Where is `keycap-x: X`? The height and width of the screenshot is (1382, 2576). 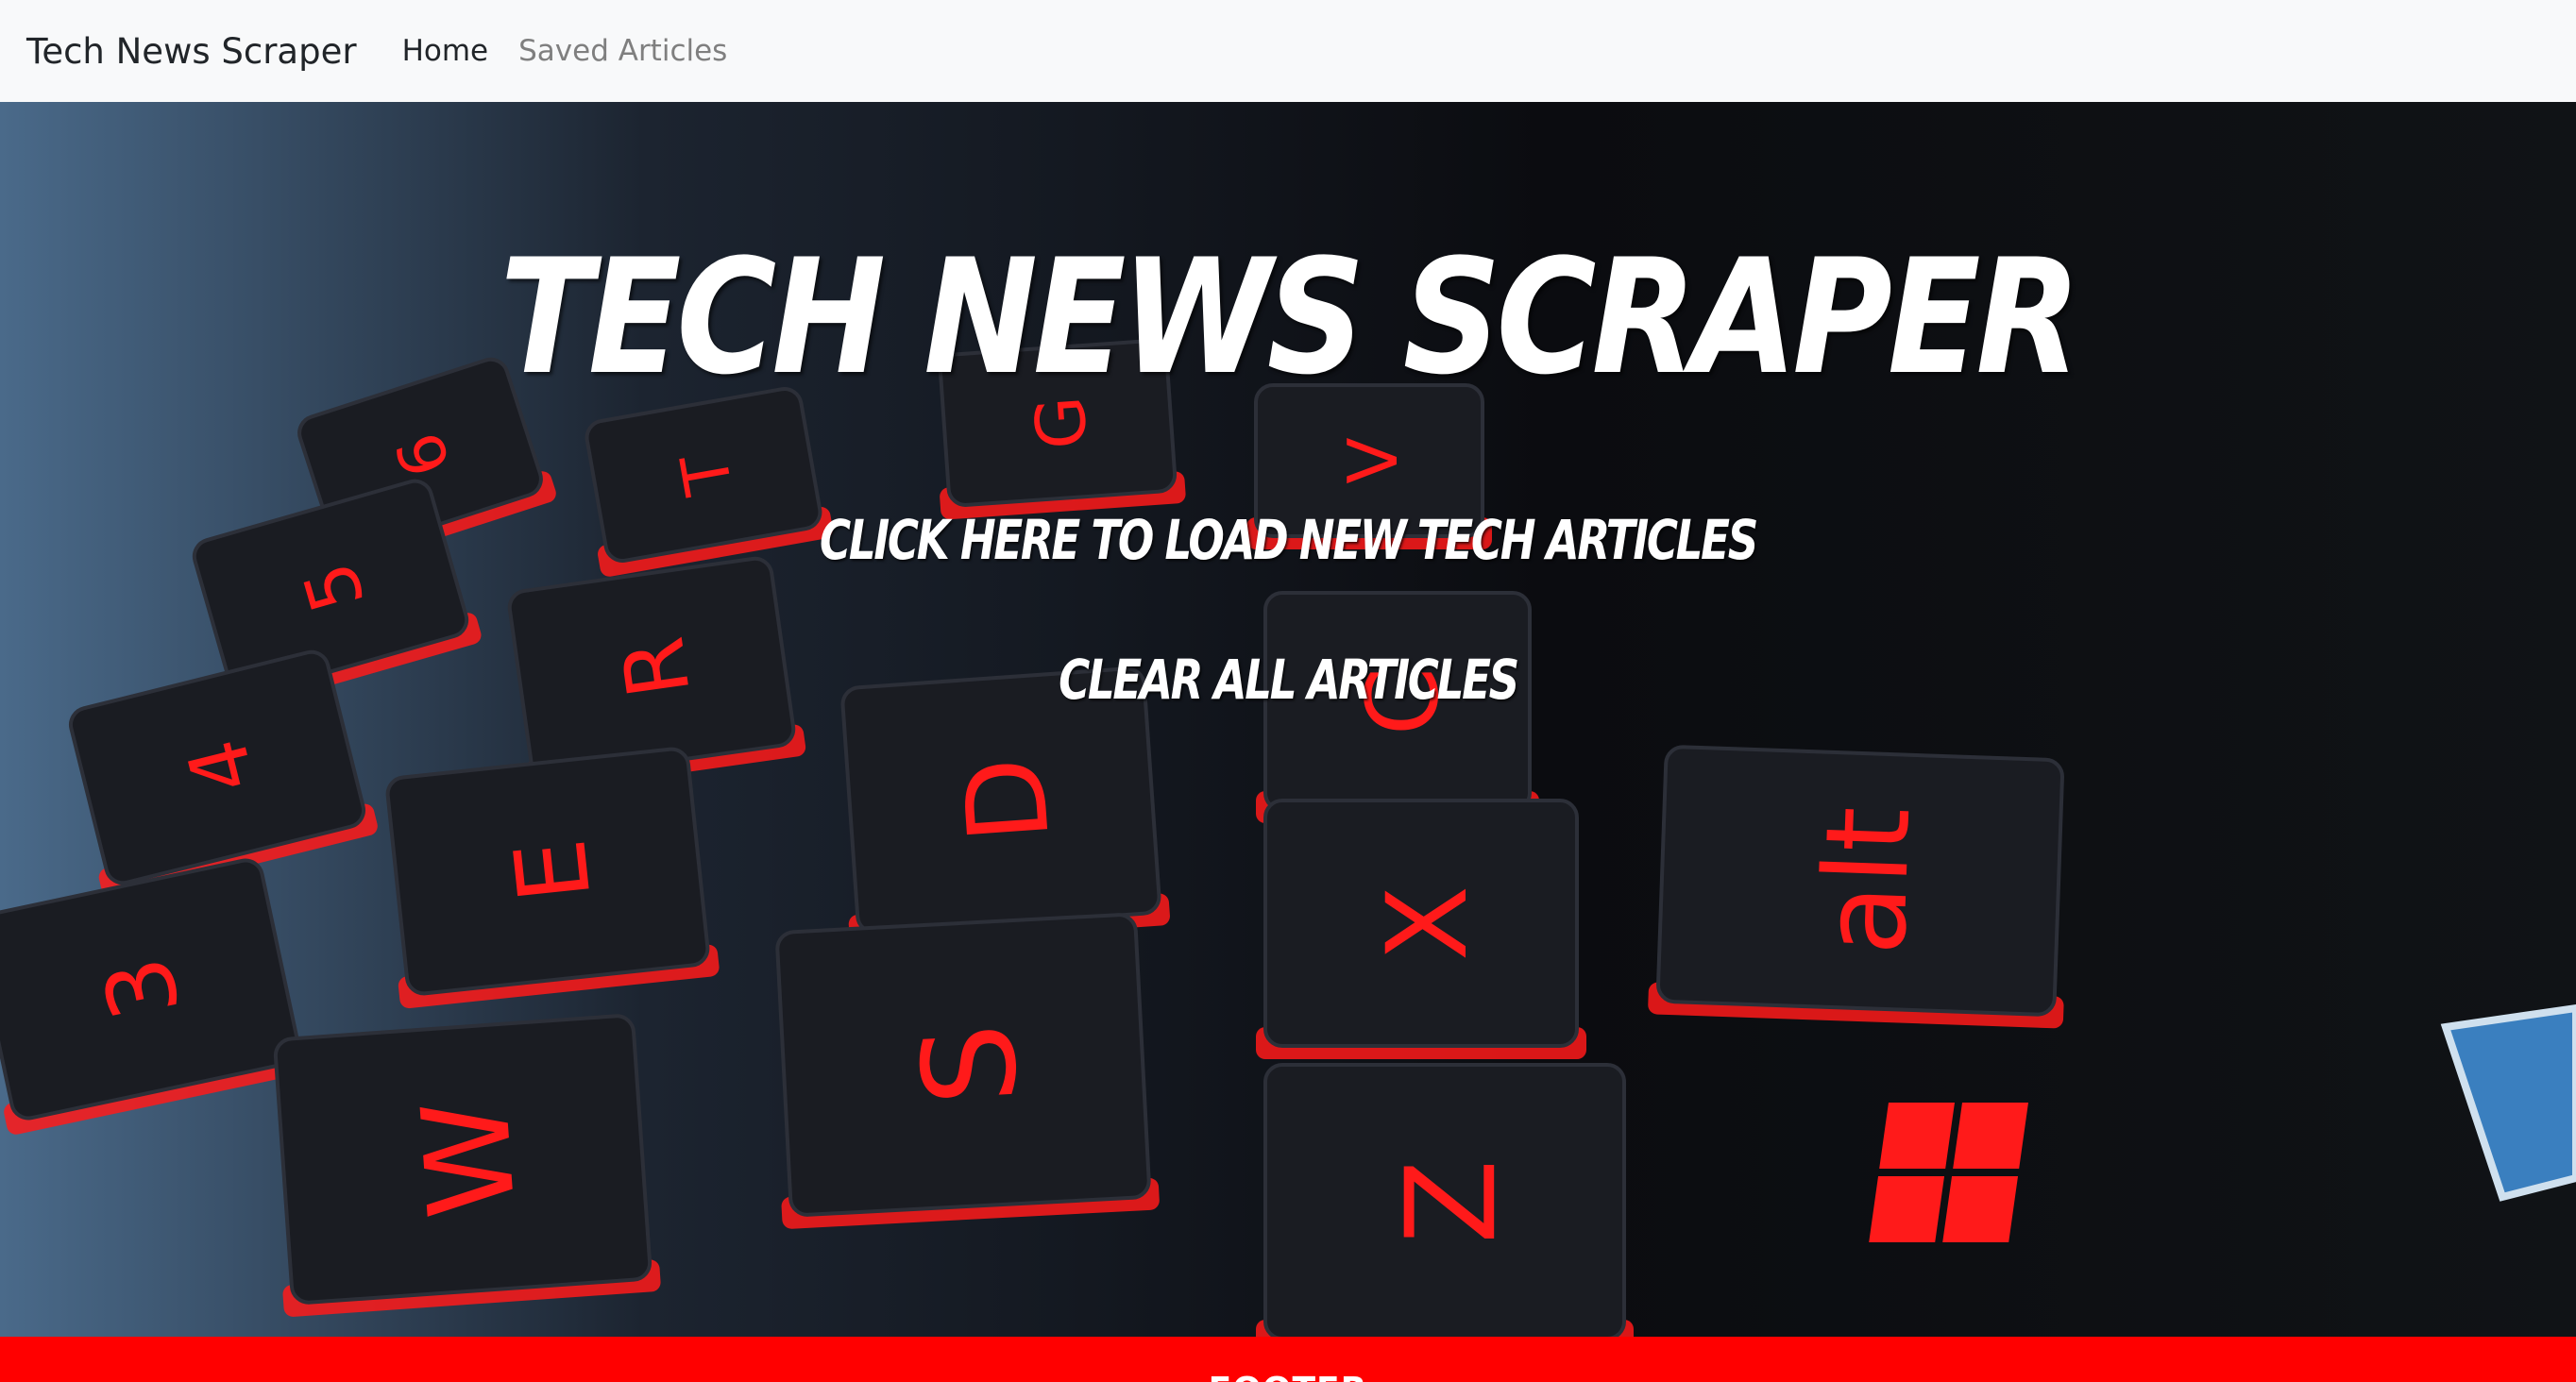
keycap-x: X is located at coordinates (1421, 929).